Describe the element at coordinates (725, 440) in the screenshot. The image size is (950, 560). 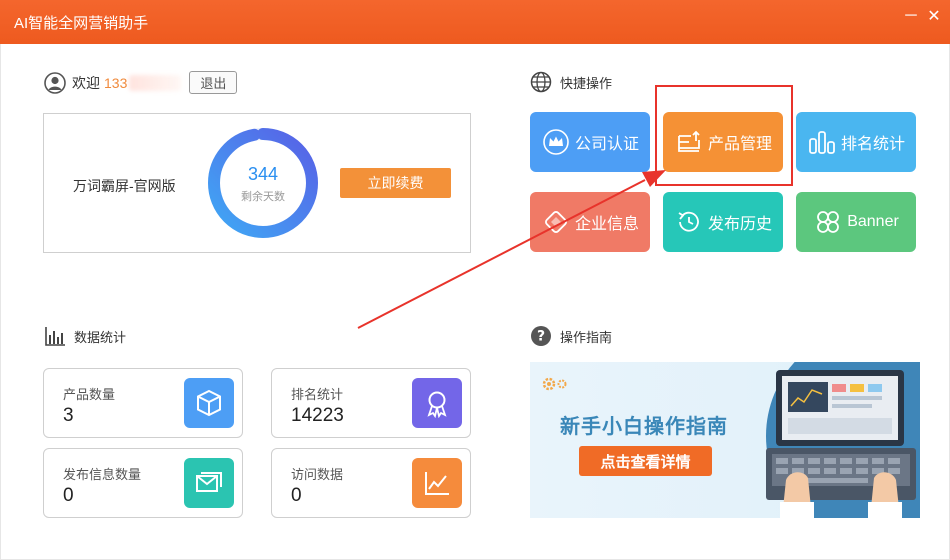
I see `guide-banner: 新手小白操作指南 点击查看详情` at that location.